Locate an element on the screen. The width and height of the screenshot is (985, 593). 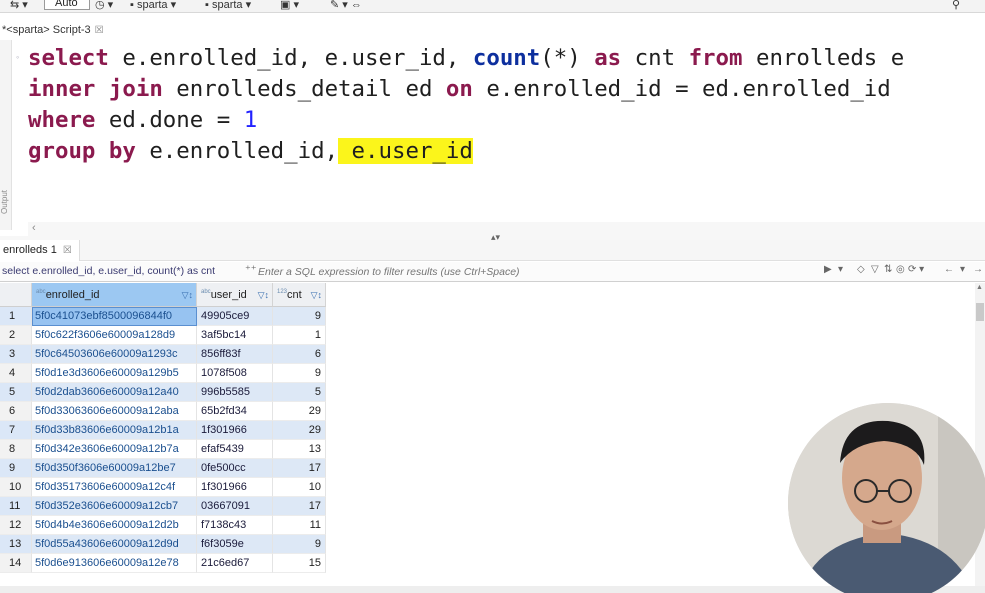
cell-enrolled-id: 5f0d1e3d3606e60009a129b5 is located at coordinates (114, 373).